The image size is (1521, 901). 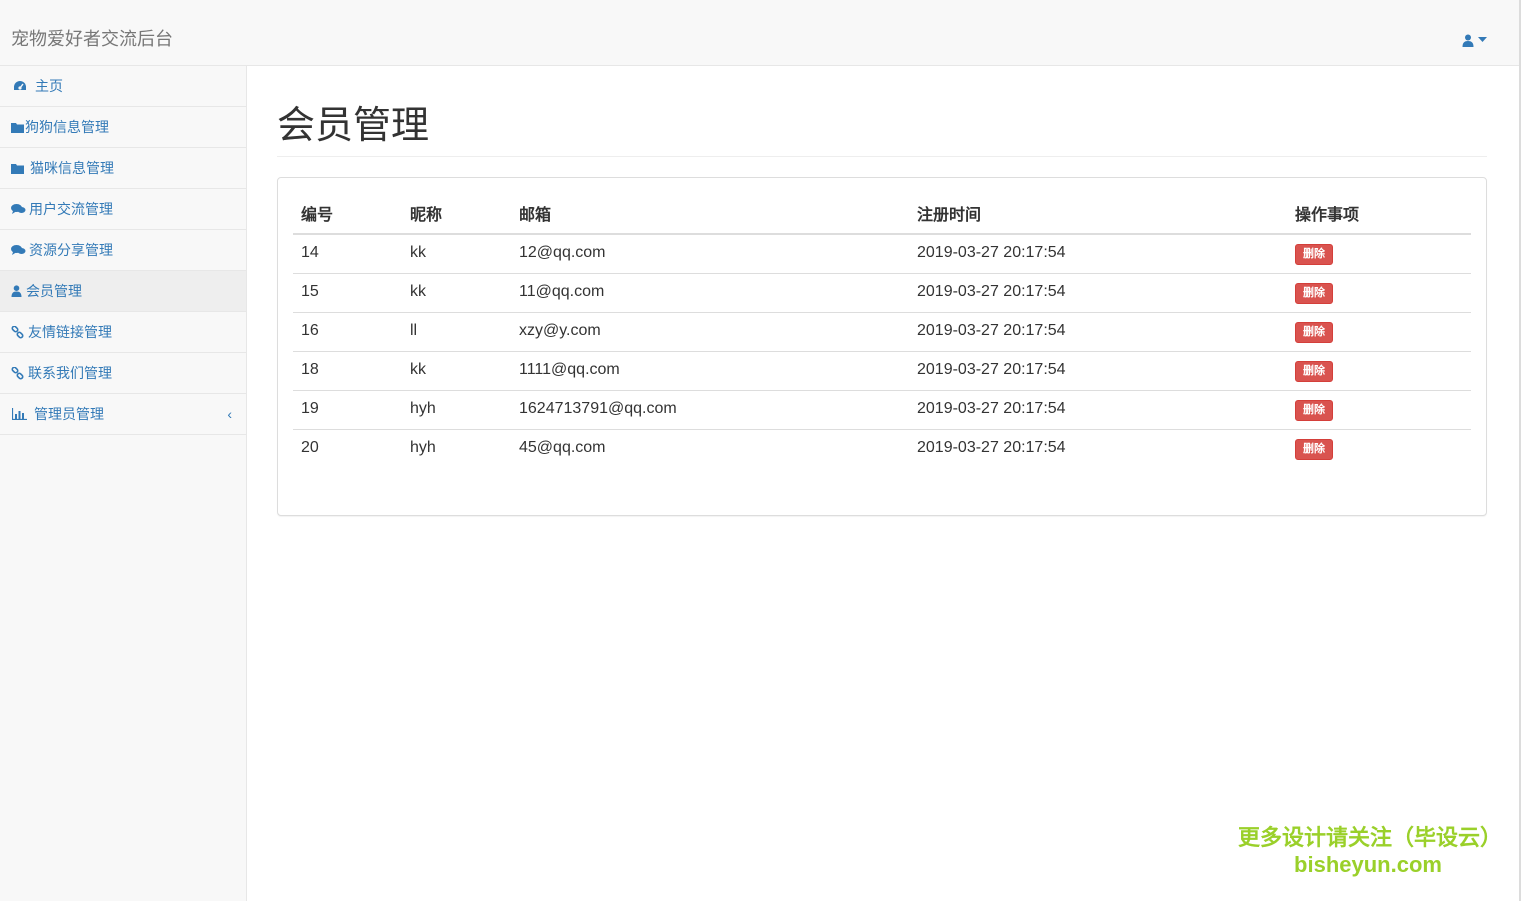 What do you see at coordinates (123, 127) in the screenshot?
I see `sidebar-item-dog-info: 狗狗信息管理` at bounding box center [123, 127].